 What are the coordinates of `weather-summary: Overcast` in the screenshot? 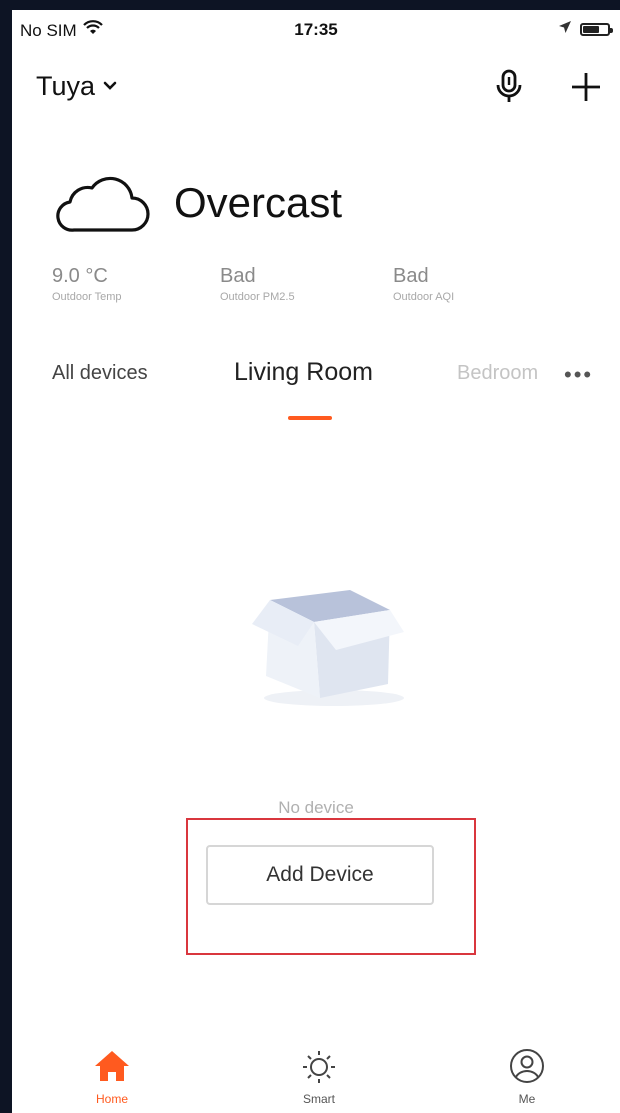 It's located at (197, 203).